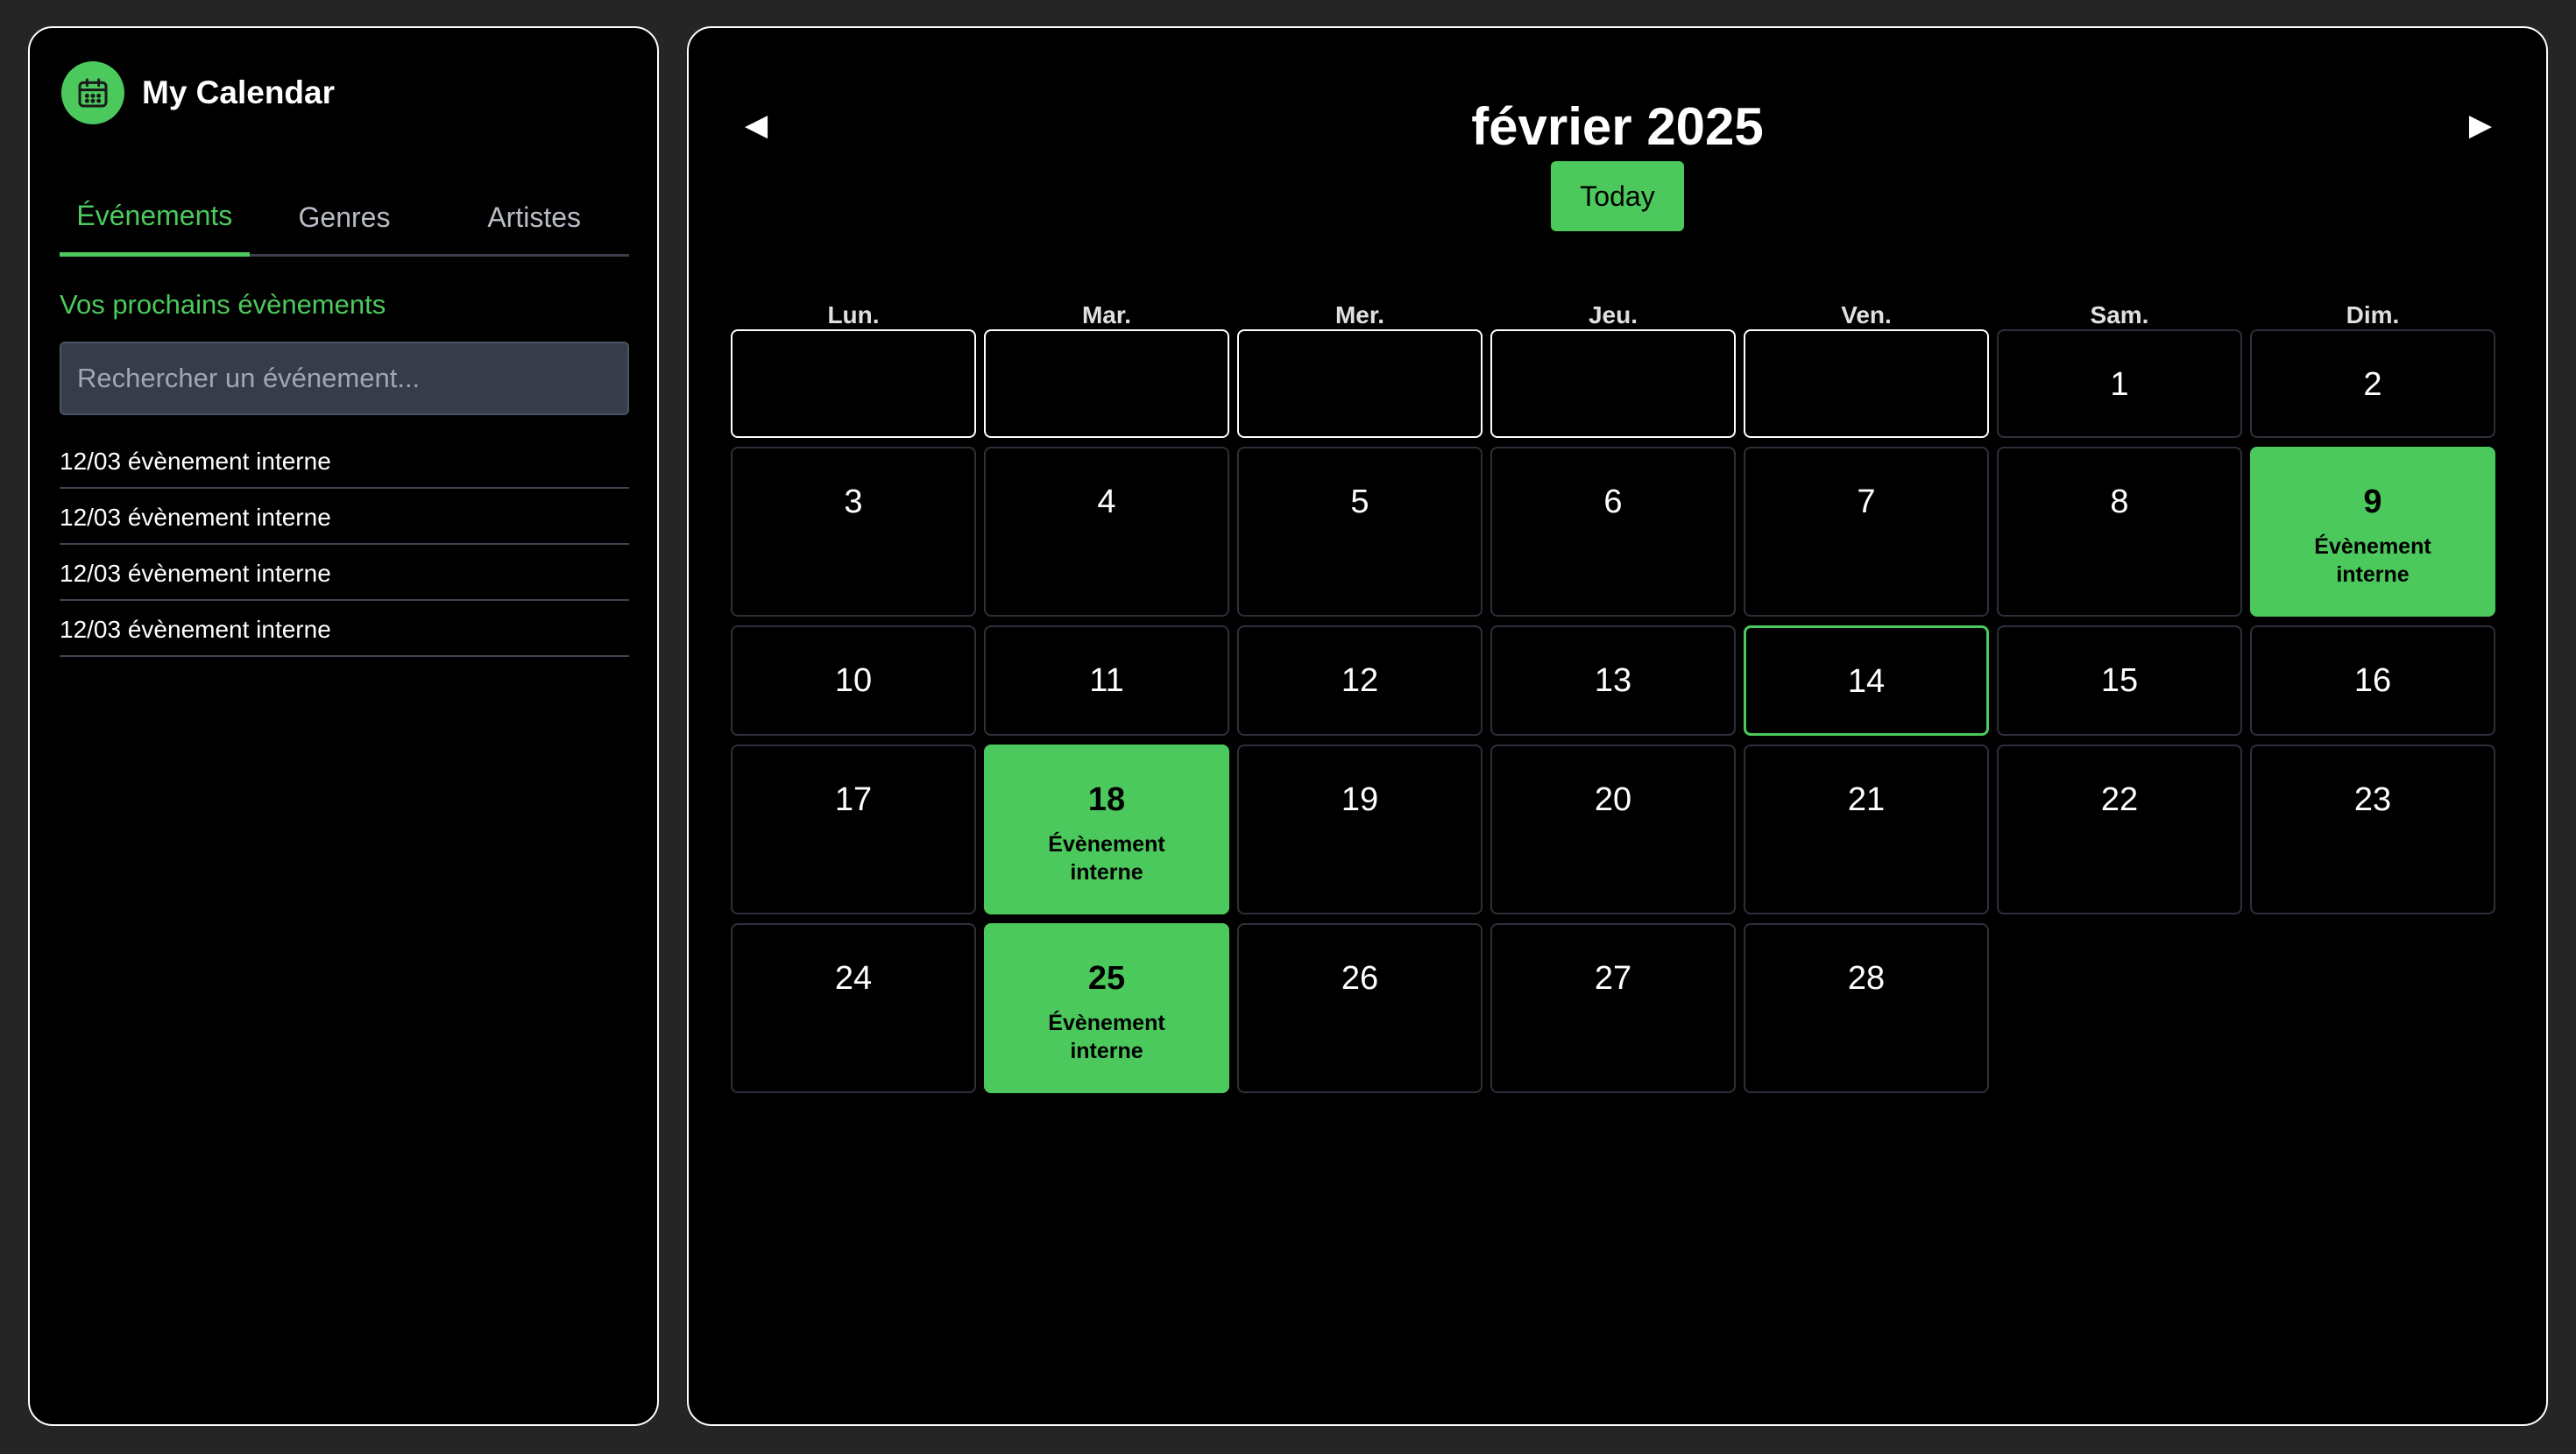 This screenshot has height=1454, width=2576. What do you see at coordinates (1106, 1008) in the screenshot?
I see `day-cell: 25 Évènement interne` at bounding box center [1106, 1008].